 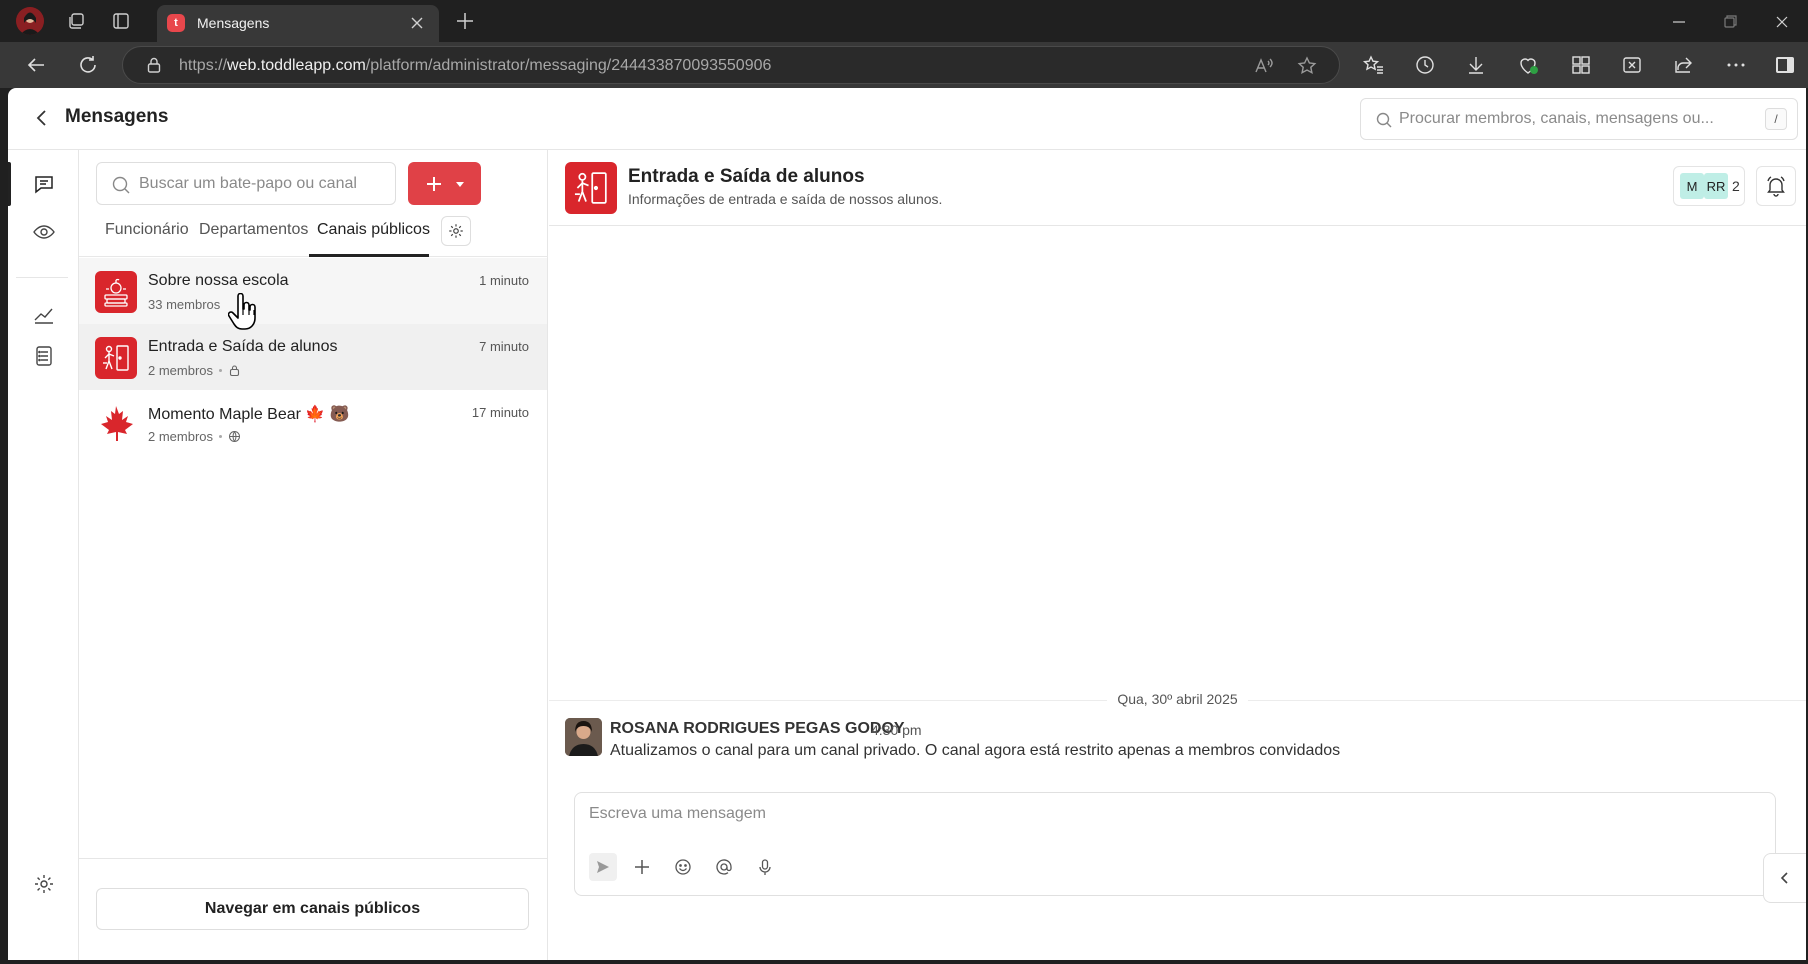 I want to click on chevron-left-icon, so click(x=1785, y=878).